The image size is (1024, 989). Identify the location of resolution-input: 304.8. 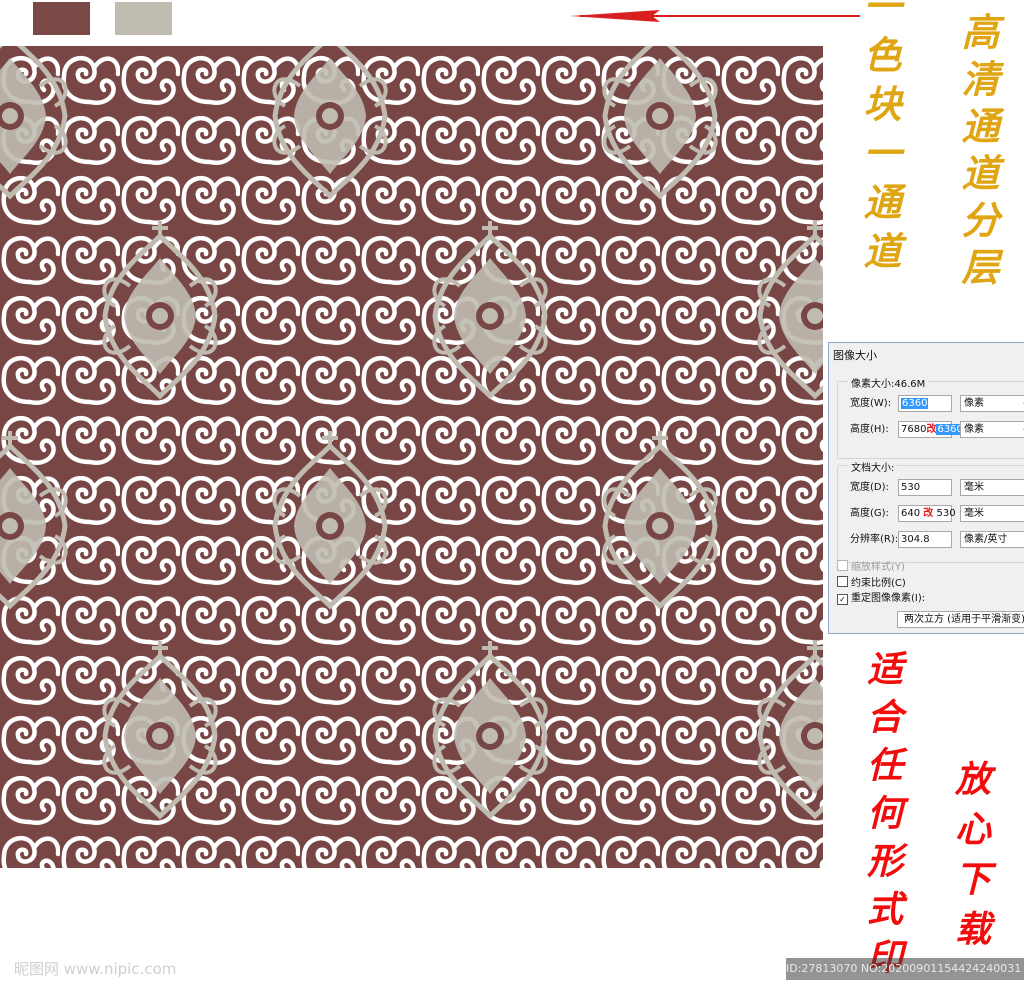
(925, 539).